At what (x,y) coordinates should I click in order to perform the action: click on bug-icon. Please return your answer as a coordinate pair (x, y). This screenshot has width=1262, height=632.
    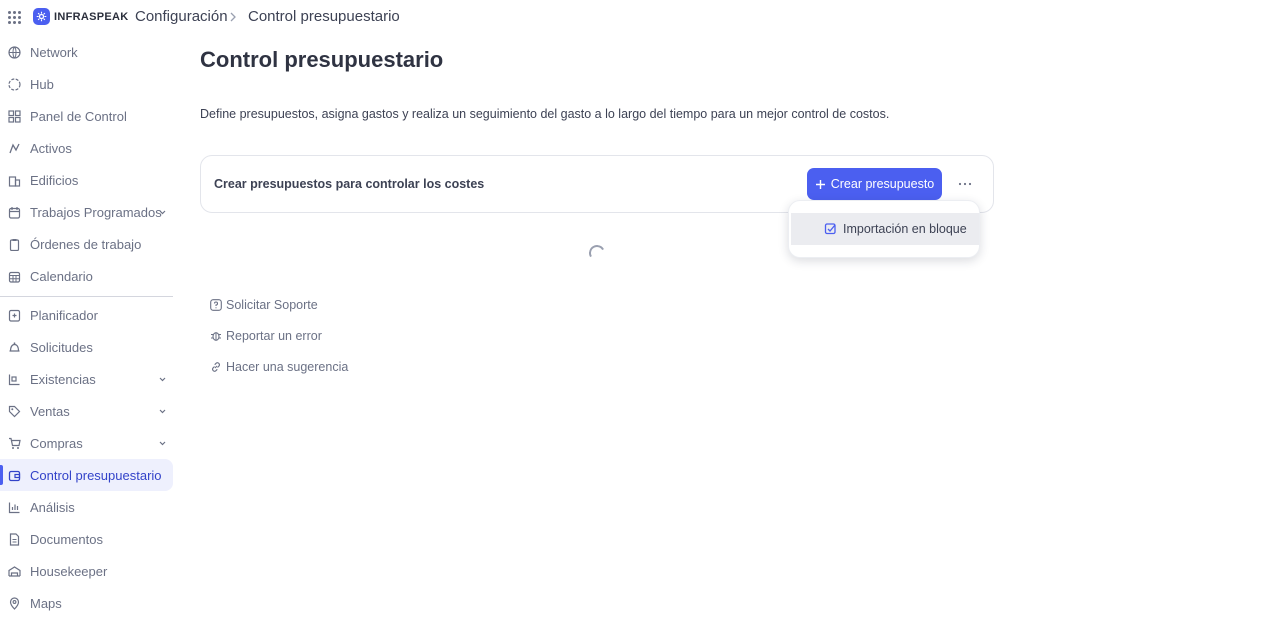
    Looking at the image, I should click on (216, 336).